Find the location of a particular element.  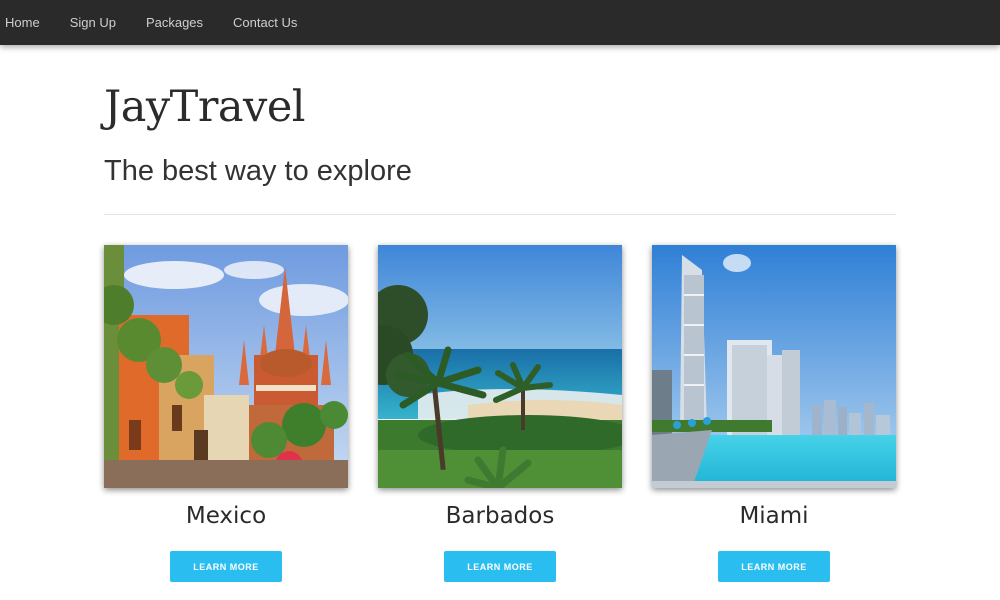

nav-contact-link: Contact Us is located at coordinates (265, 22).